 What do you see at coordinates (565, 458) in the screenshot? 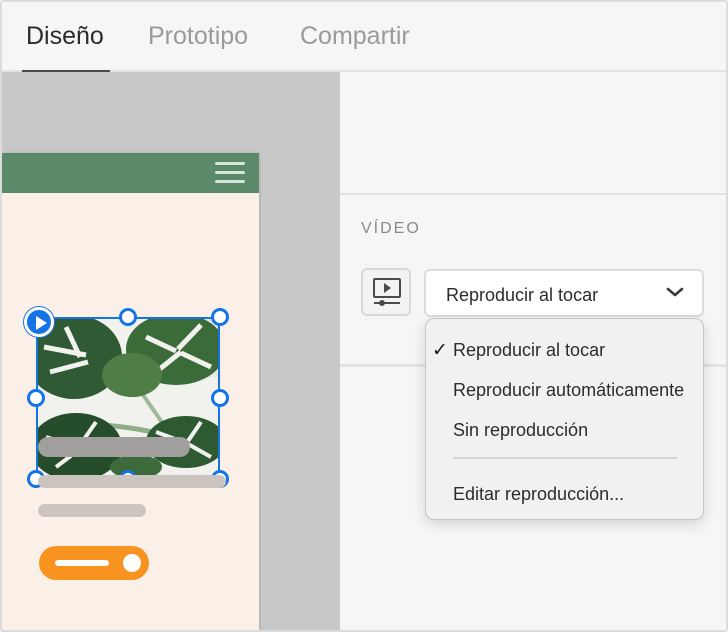
I see `menu-separator` at bounding box center [565, 458].